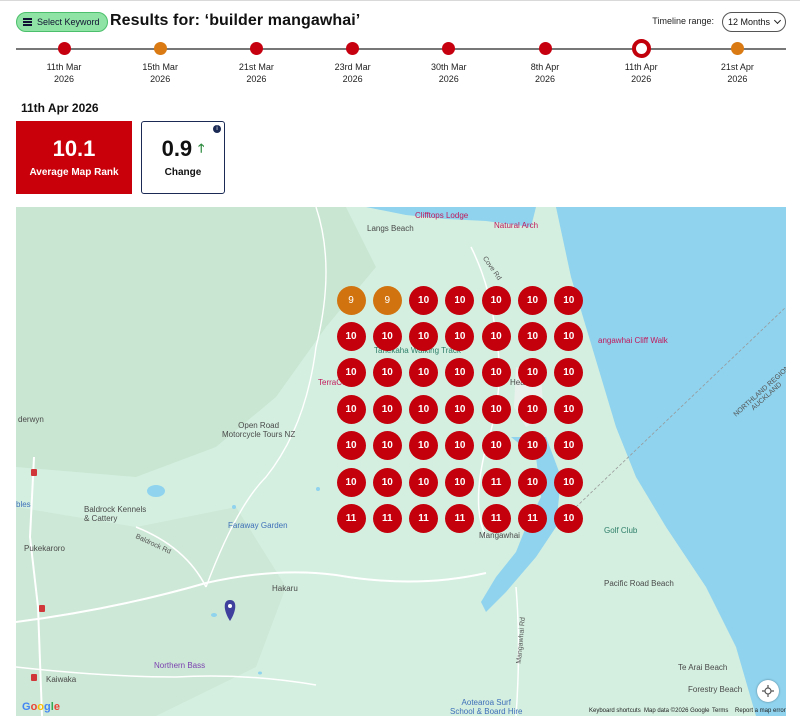  Describe the element at coordinates (749, 22) in the screenshot. I see `timeline-range-value: 12 Months` at that location.